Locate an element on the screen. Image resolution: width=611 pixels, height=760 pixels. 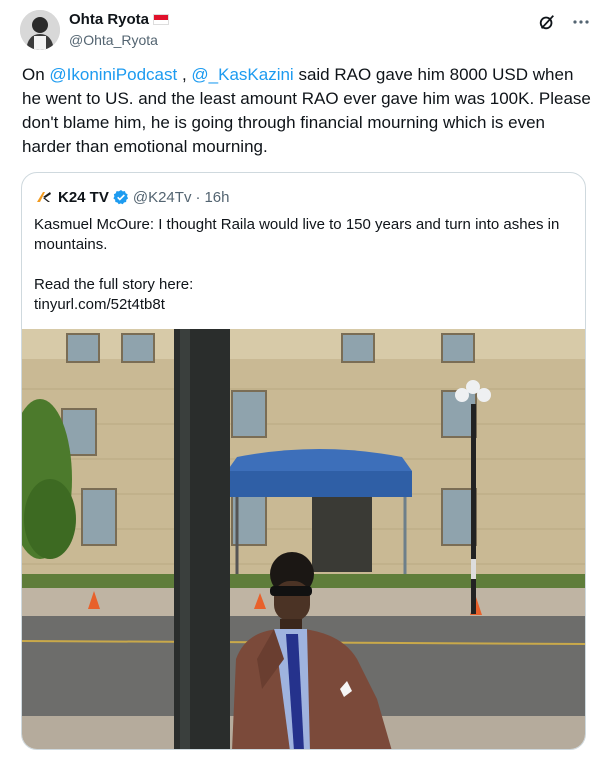
mention-kaskazini: @_KasKazini is located at coordinates (242, 74).